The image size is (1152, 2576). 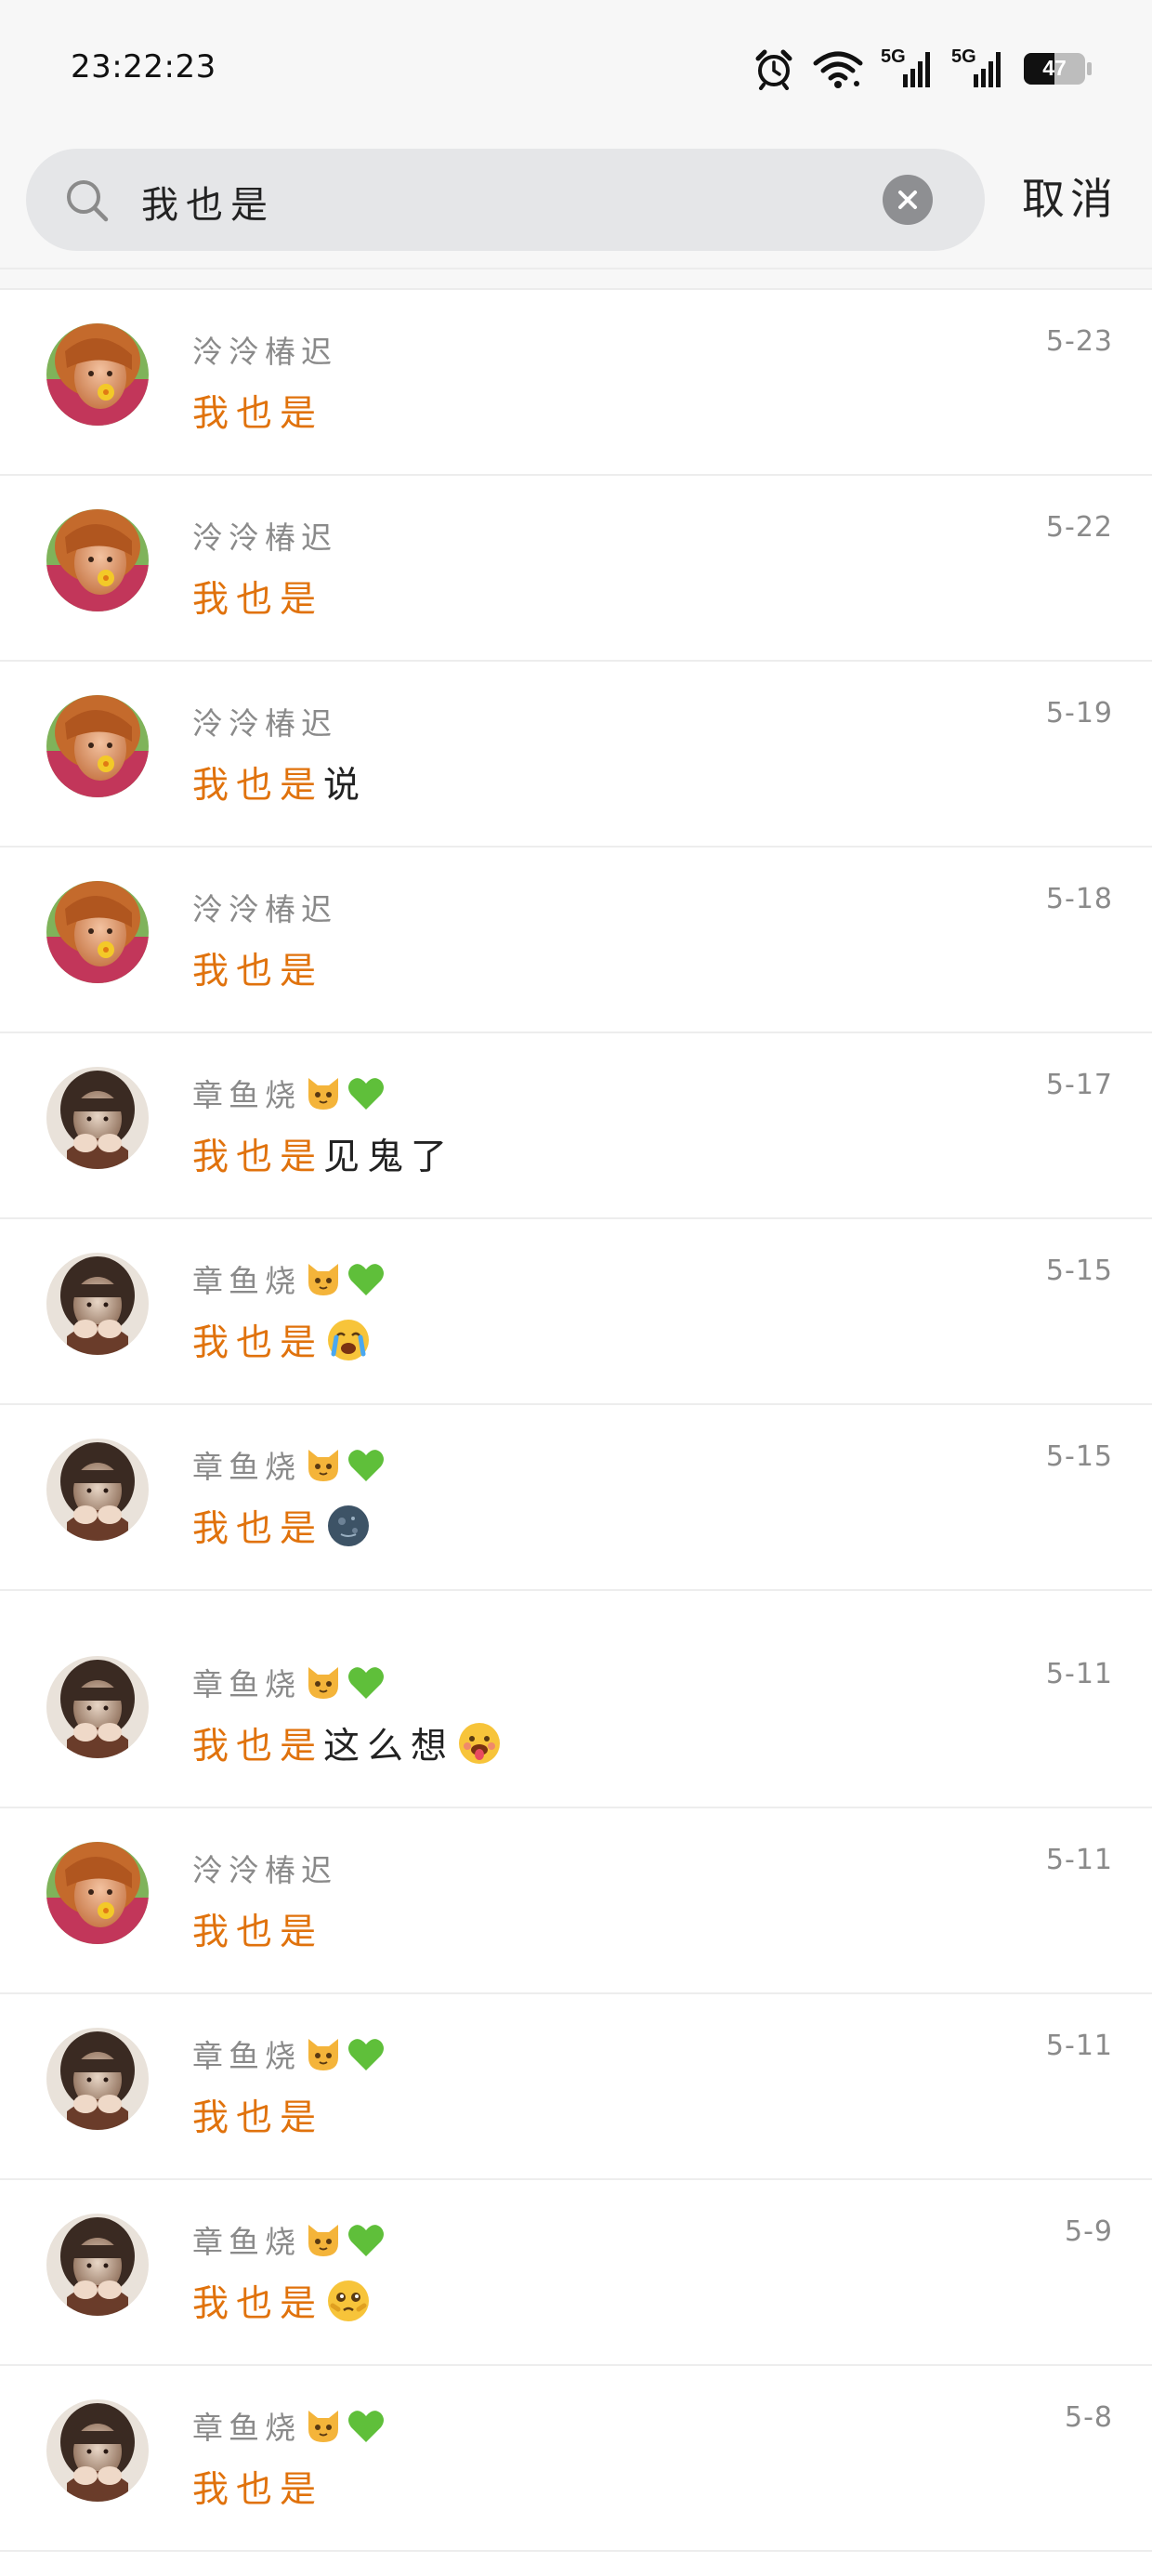 I want to click on close-icon, so click(x=907, y=200).